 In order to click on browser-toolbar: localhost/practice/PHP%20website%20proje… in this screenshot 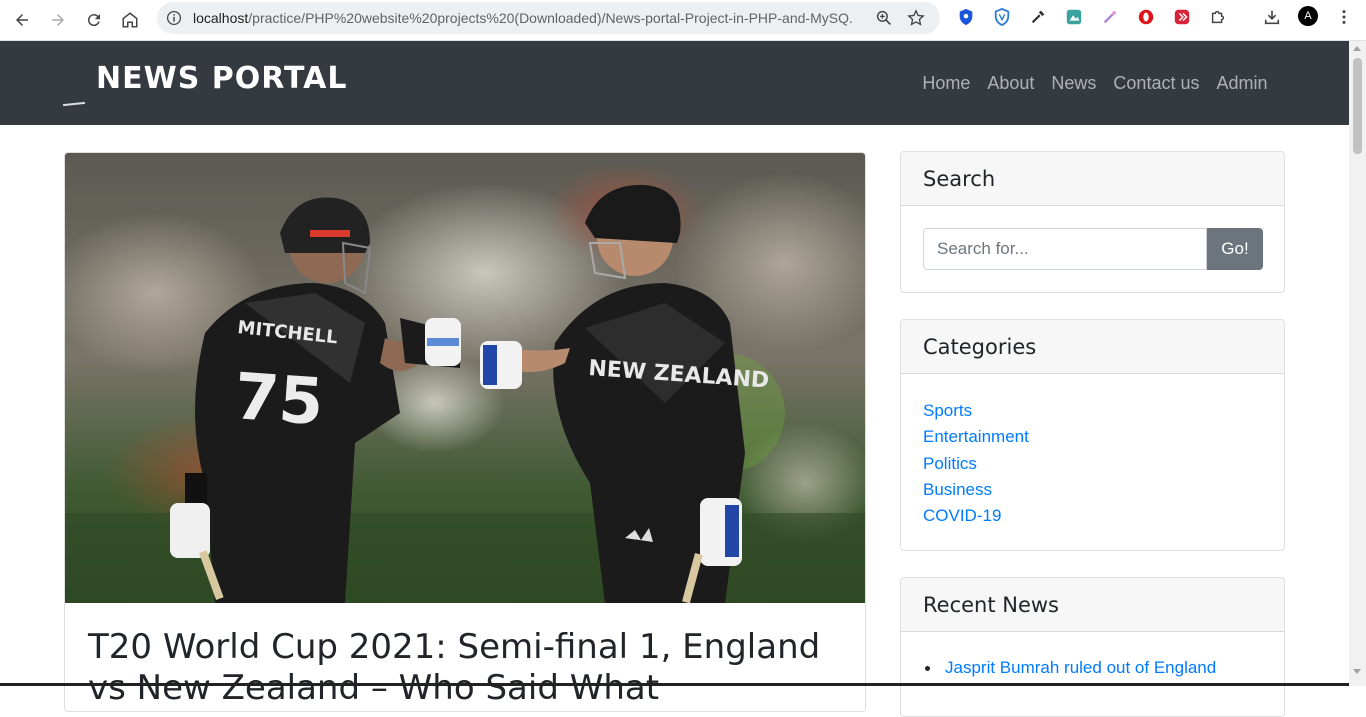, I will do `click(683, 20)`.